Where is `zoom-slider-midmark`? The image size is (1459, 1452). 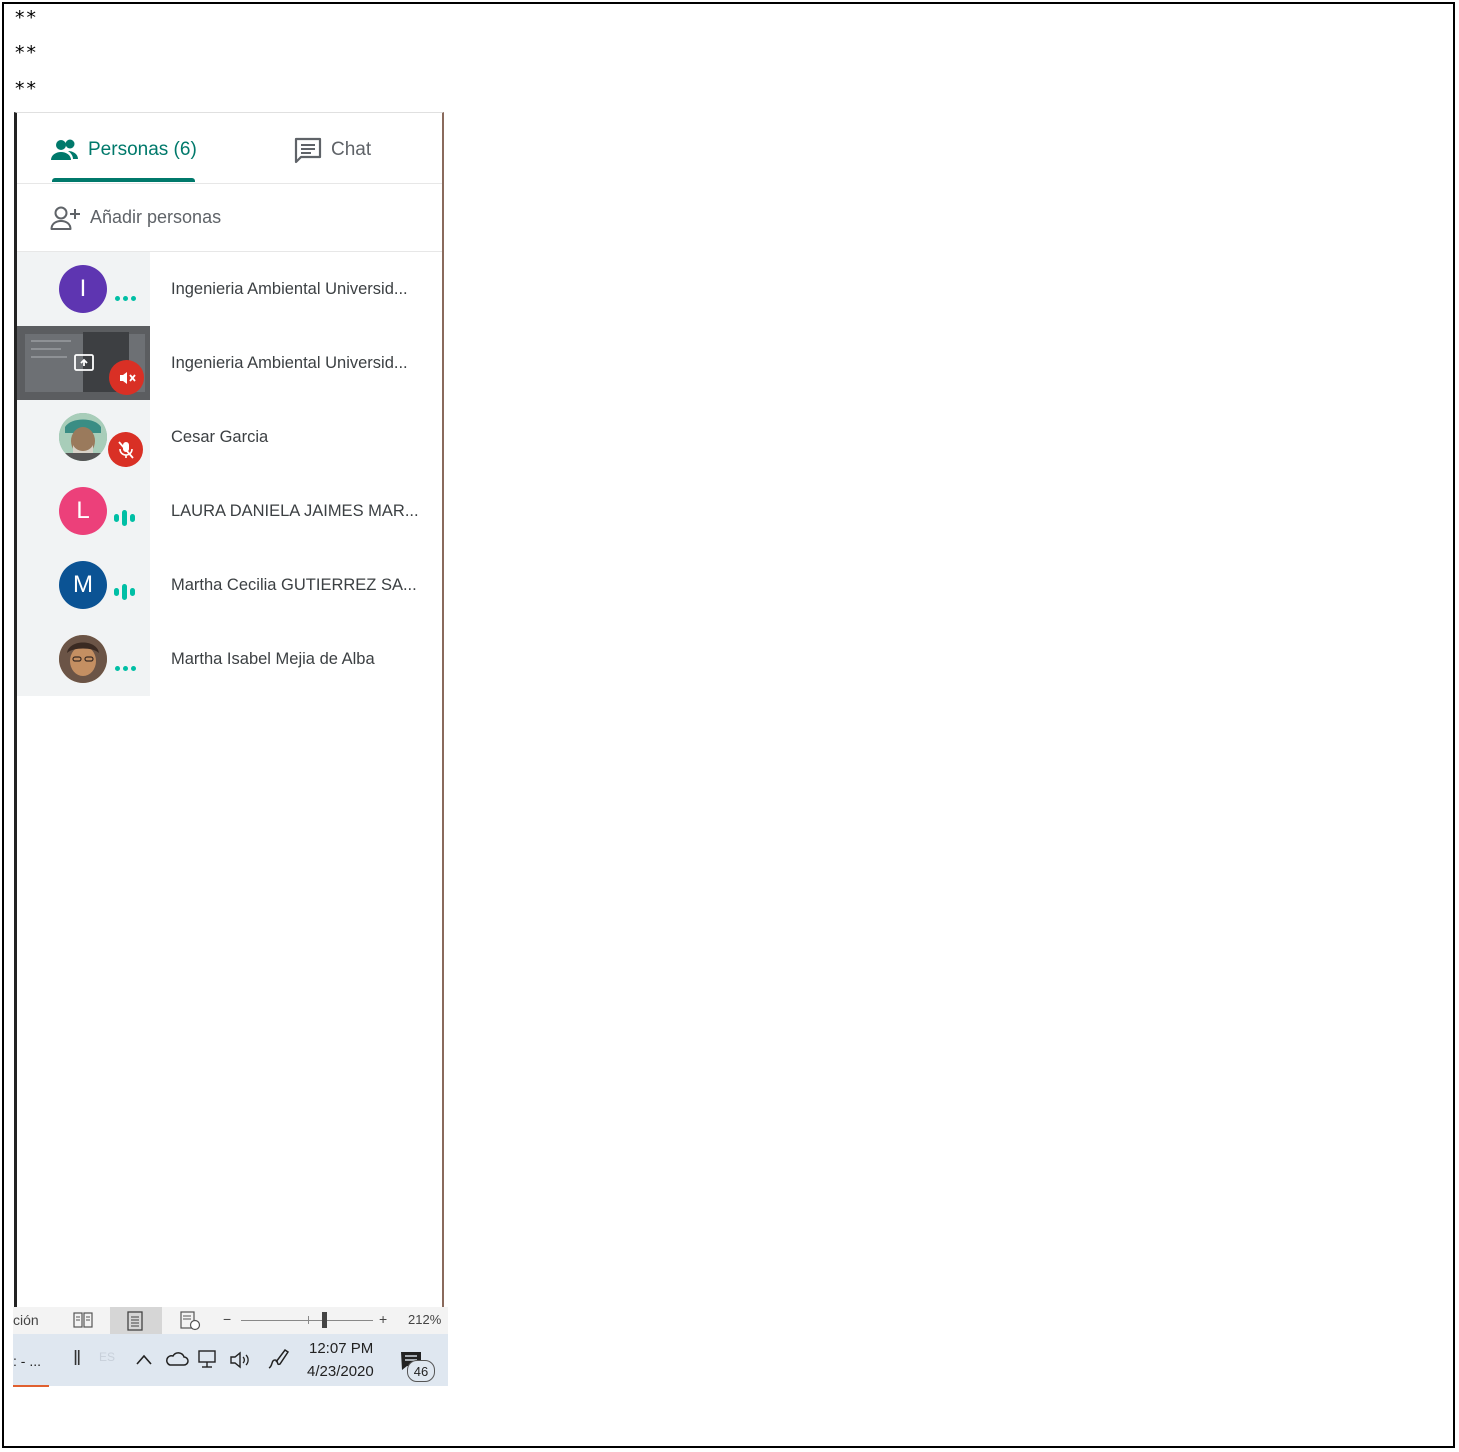 zoom-slider-midmark is located at coordinates (308, 1320).